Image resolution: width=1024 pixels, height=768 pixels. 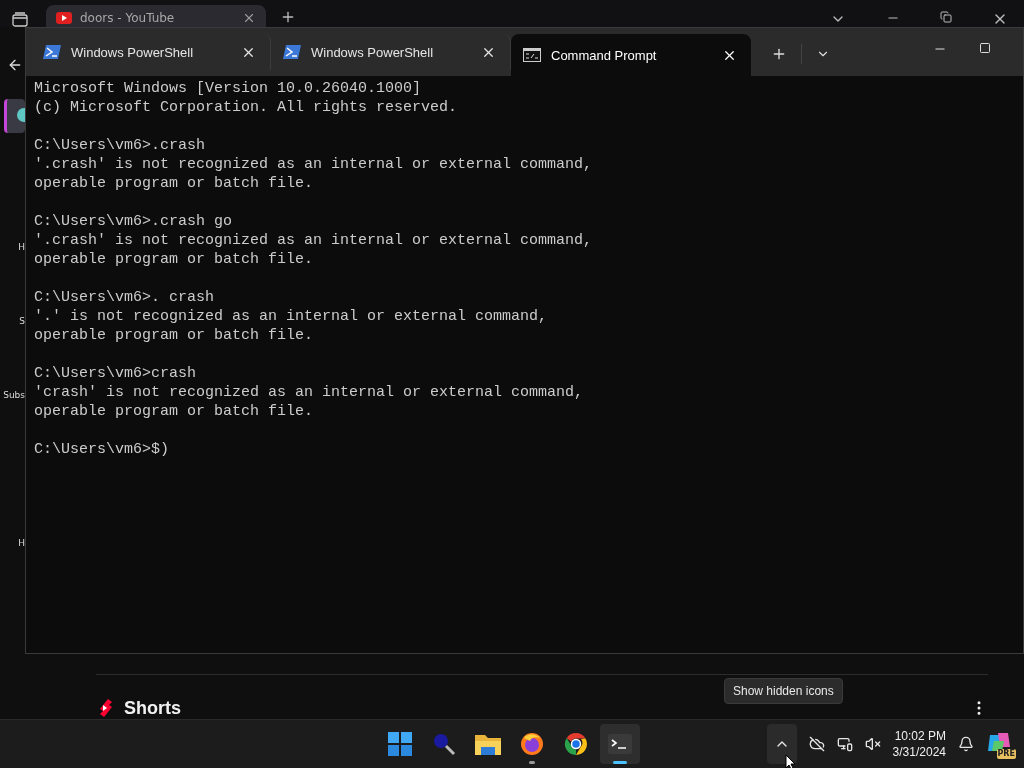 I want to click on console-line: C:\Users\vm6>.crash go, so click(x=134, y=221).